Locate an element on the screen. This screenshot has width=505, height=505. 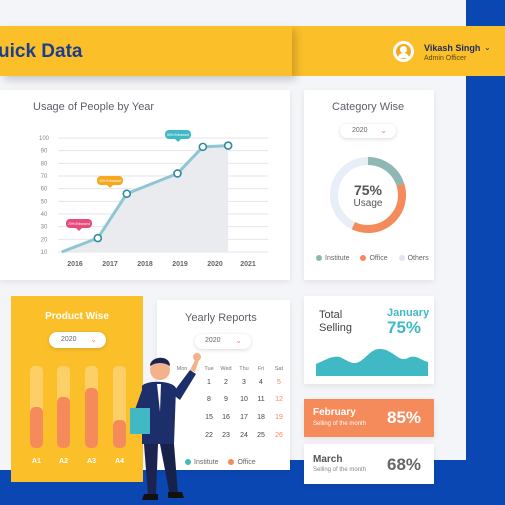
y-tick-label: 80 is located at coordinates (44, 164).